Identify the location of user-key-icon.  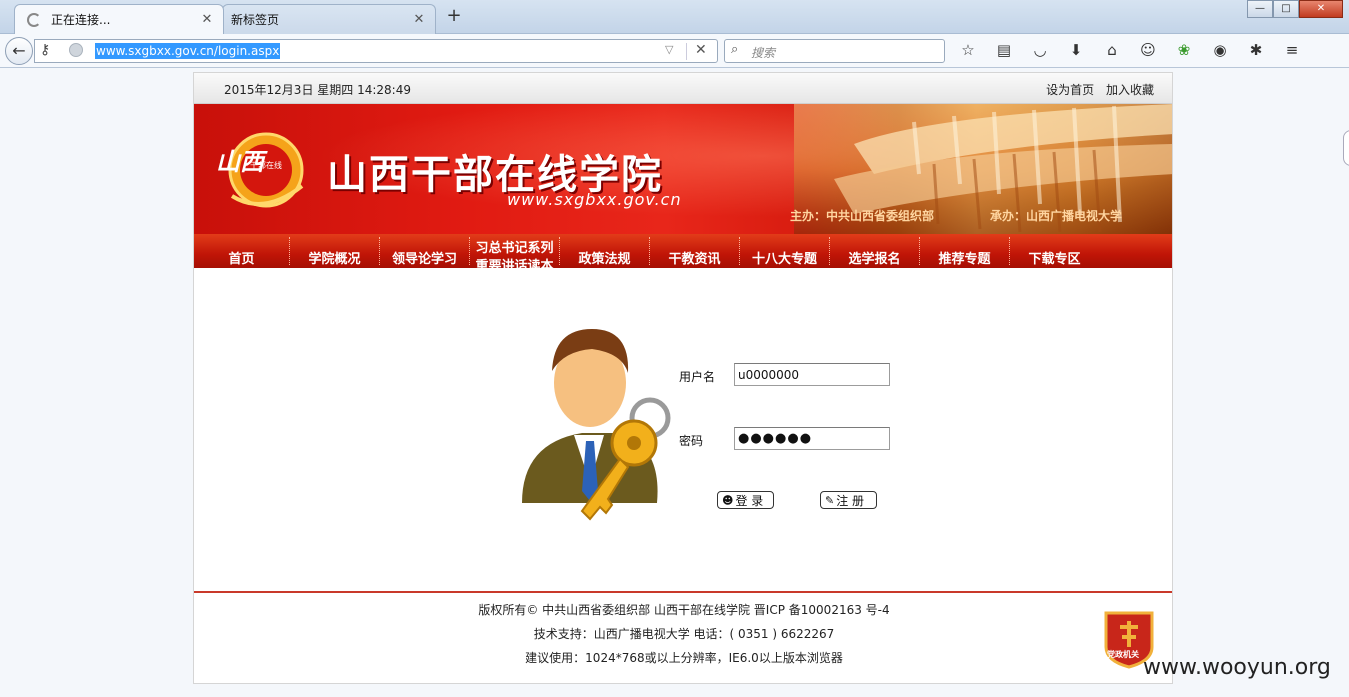
(596, 425).